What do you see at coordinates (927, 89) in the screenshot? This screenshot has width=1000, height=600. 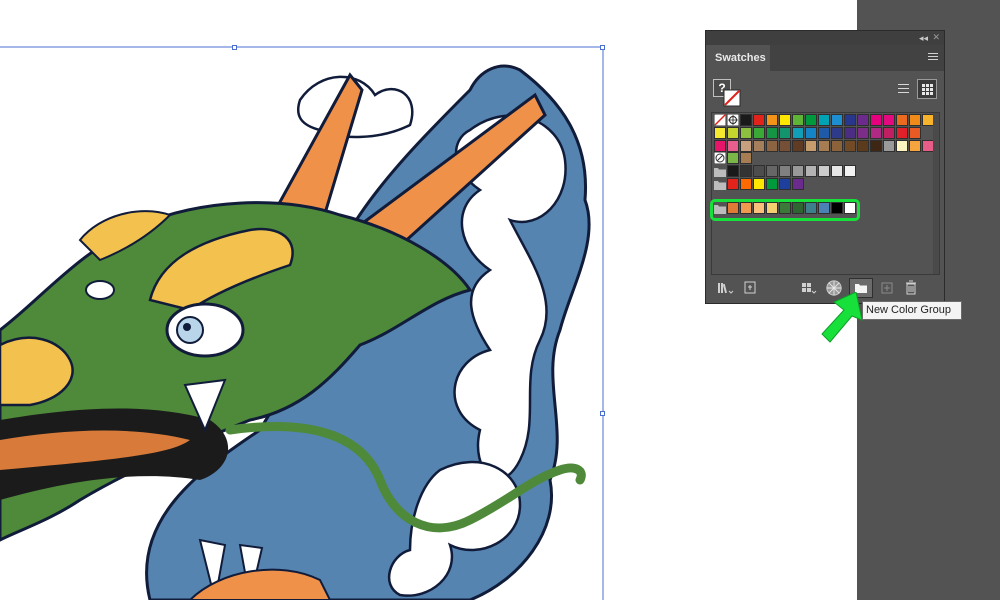 I see `grid-view-icon` at bounding box center [927, 89].